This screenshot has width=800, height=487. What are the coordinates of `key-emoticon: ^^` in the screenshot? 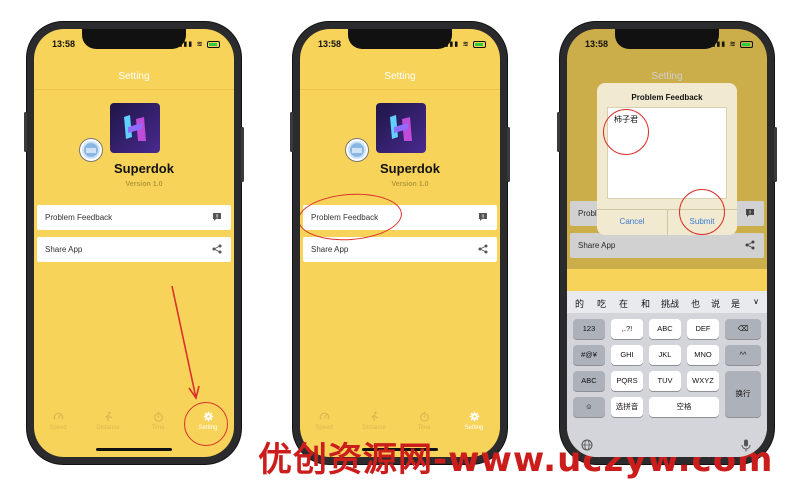 It's located at (743, 355).